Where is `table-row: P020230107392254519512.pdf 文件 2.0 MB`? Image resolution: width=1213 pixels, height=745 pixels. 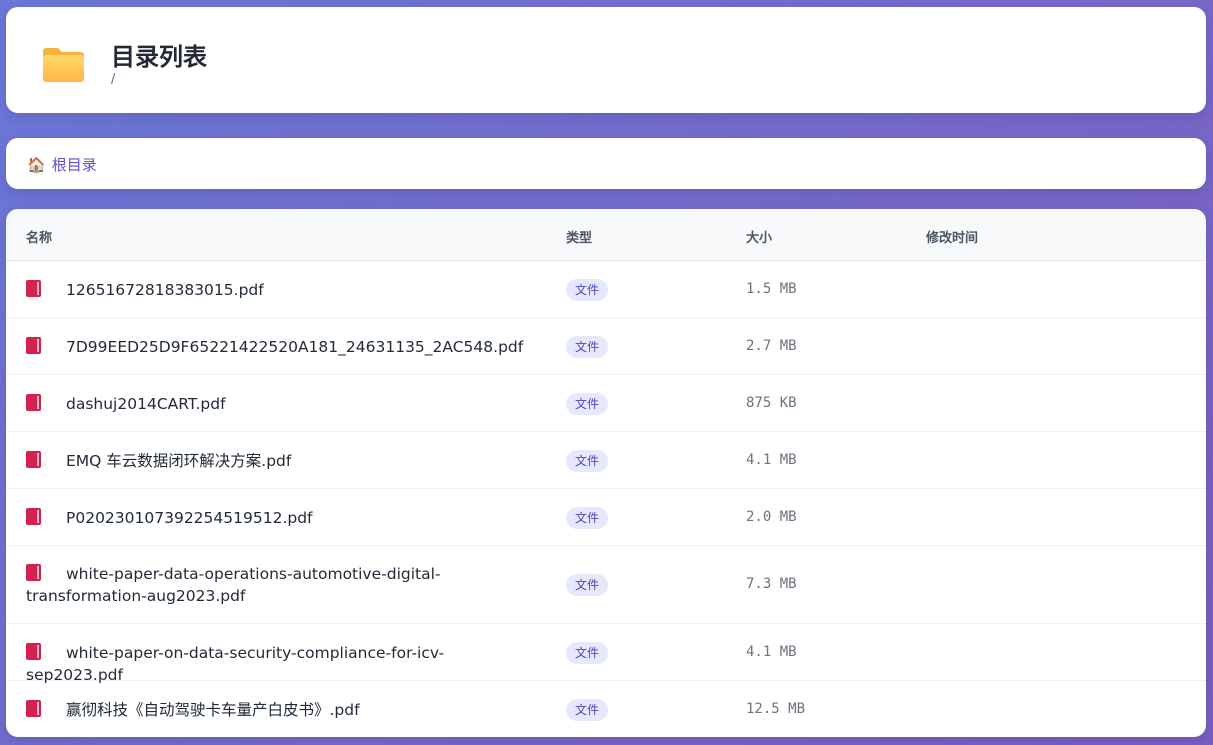 table-row: P020230107392254519512.pdf 文件 2.0 MB is located at coordinates (606, 517).